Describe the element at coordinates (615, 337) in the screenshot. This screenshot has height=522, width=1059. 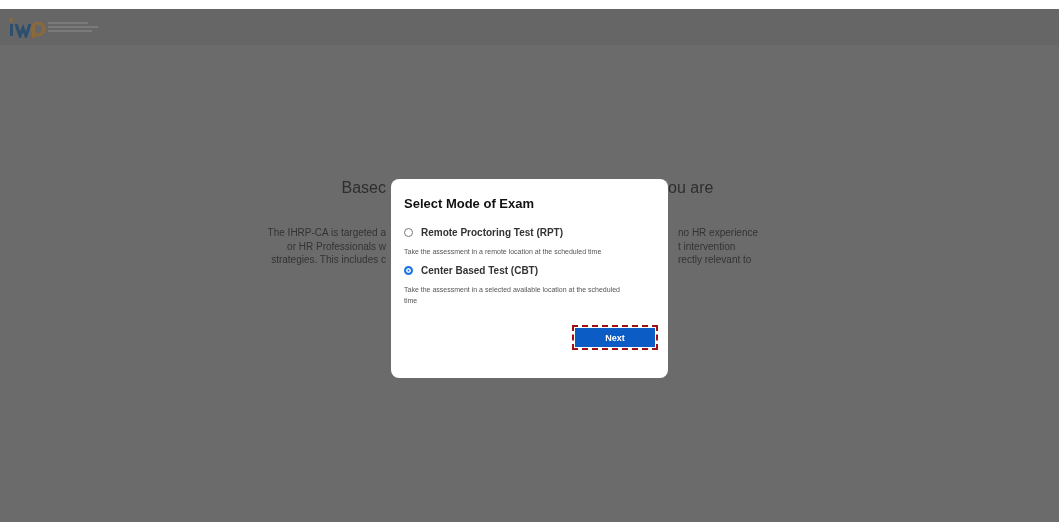
I see `next-button: Next` at that location.